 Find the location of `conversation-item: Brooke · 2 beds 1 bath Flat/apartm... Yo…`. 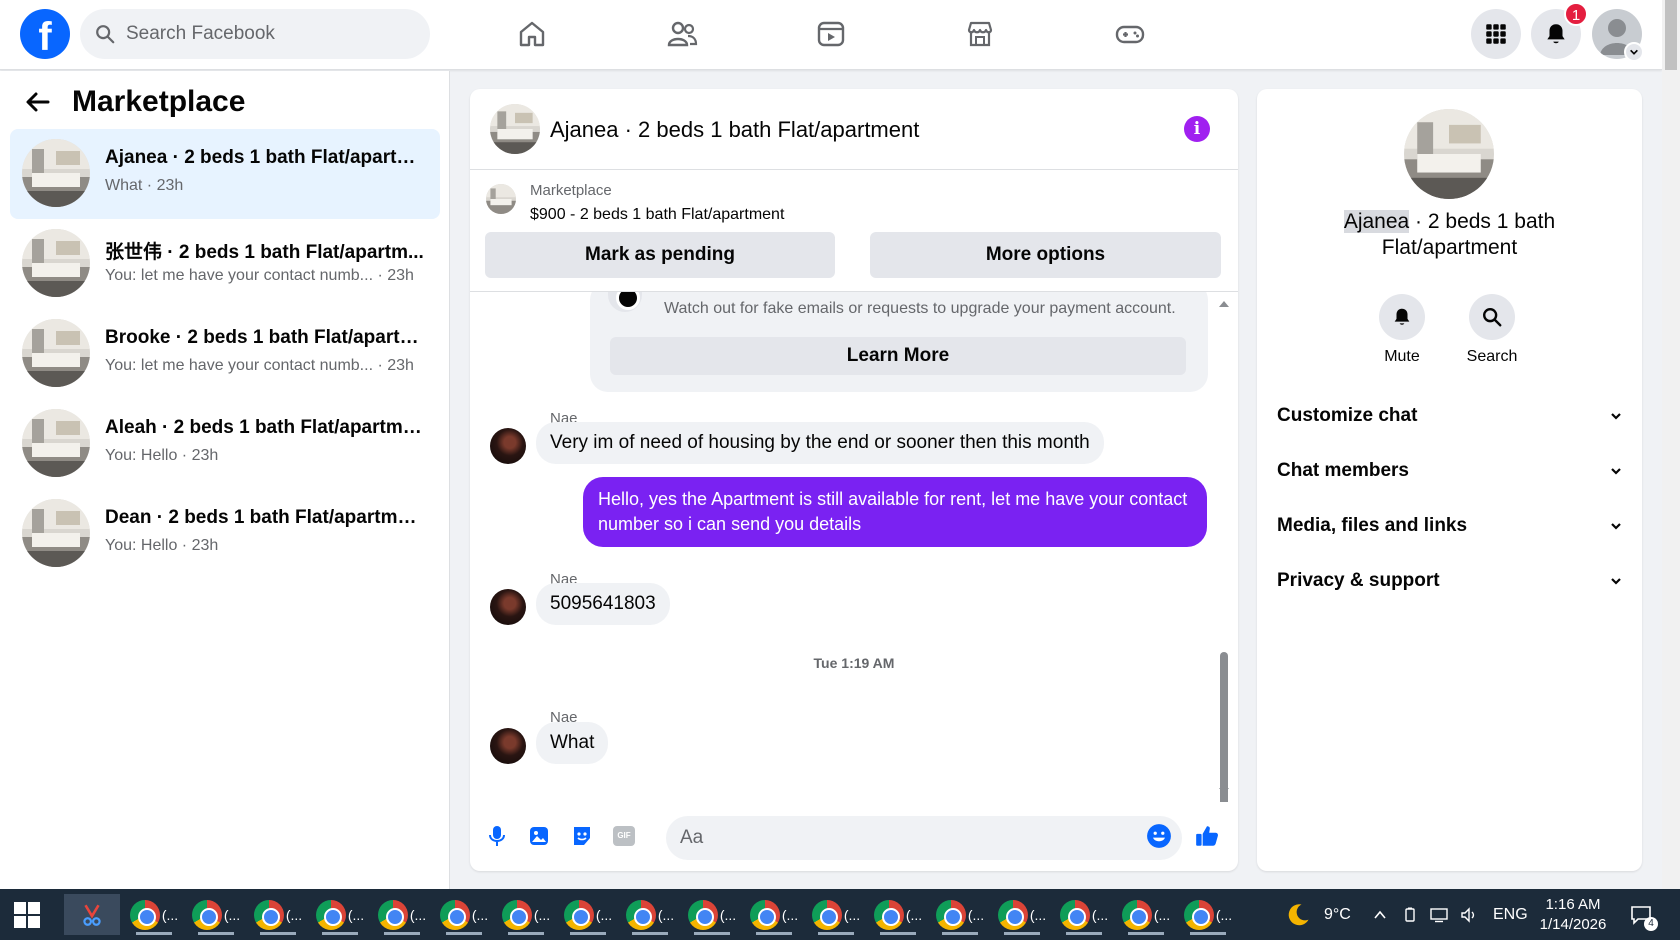

conversation-item: Brooke · 2 beds 1 bath Flat/apartm... Yo… is located at coordinates (225, 354).